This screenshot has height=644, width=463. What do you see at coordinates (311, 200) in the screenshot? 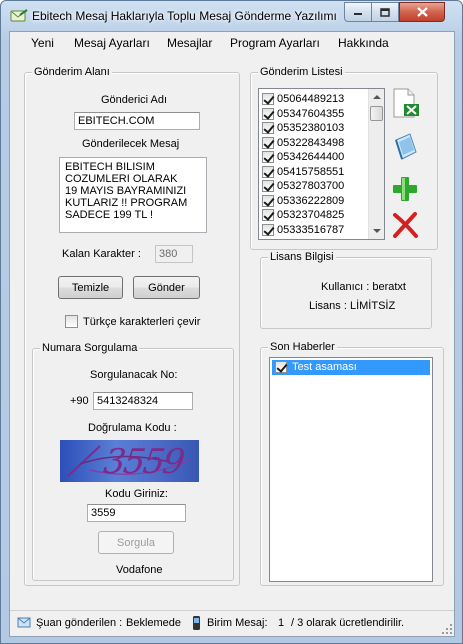
I see `number-label: 05336222809` at bounding box center [311, 200].